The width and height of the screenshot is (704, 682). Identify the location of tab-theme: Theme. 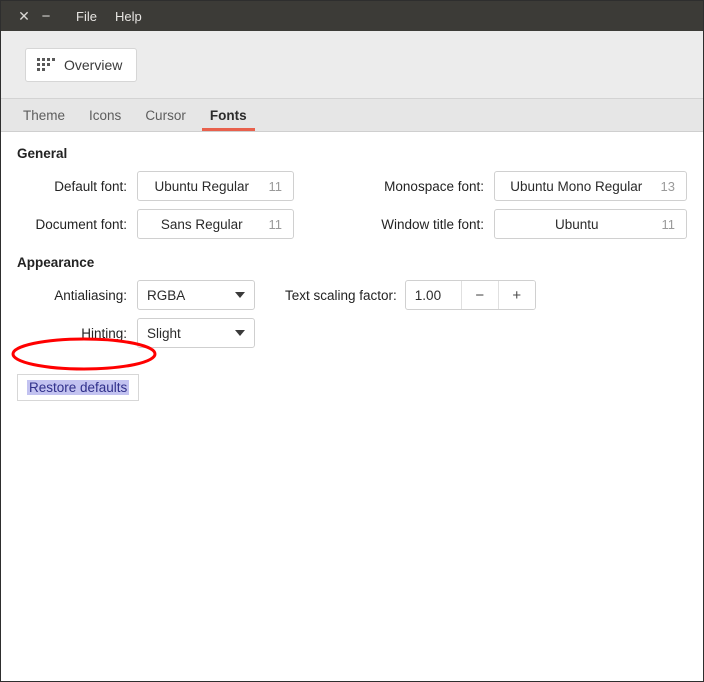
(44, 117).